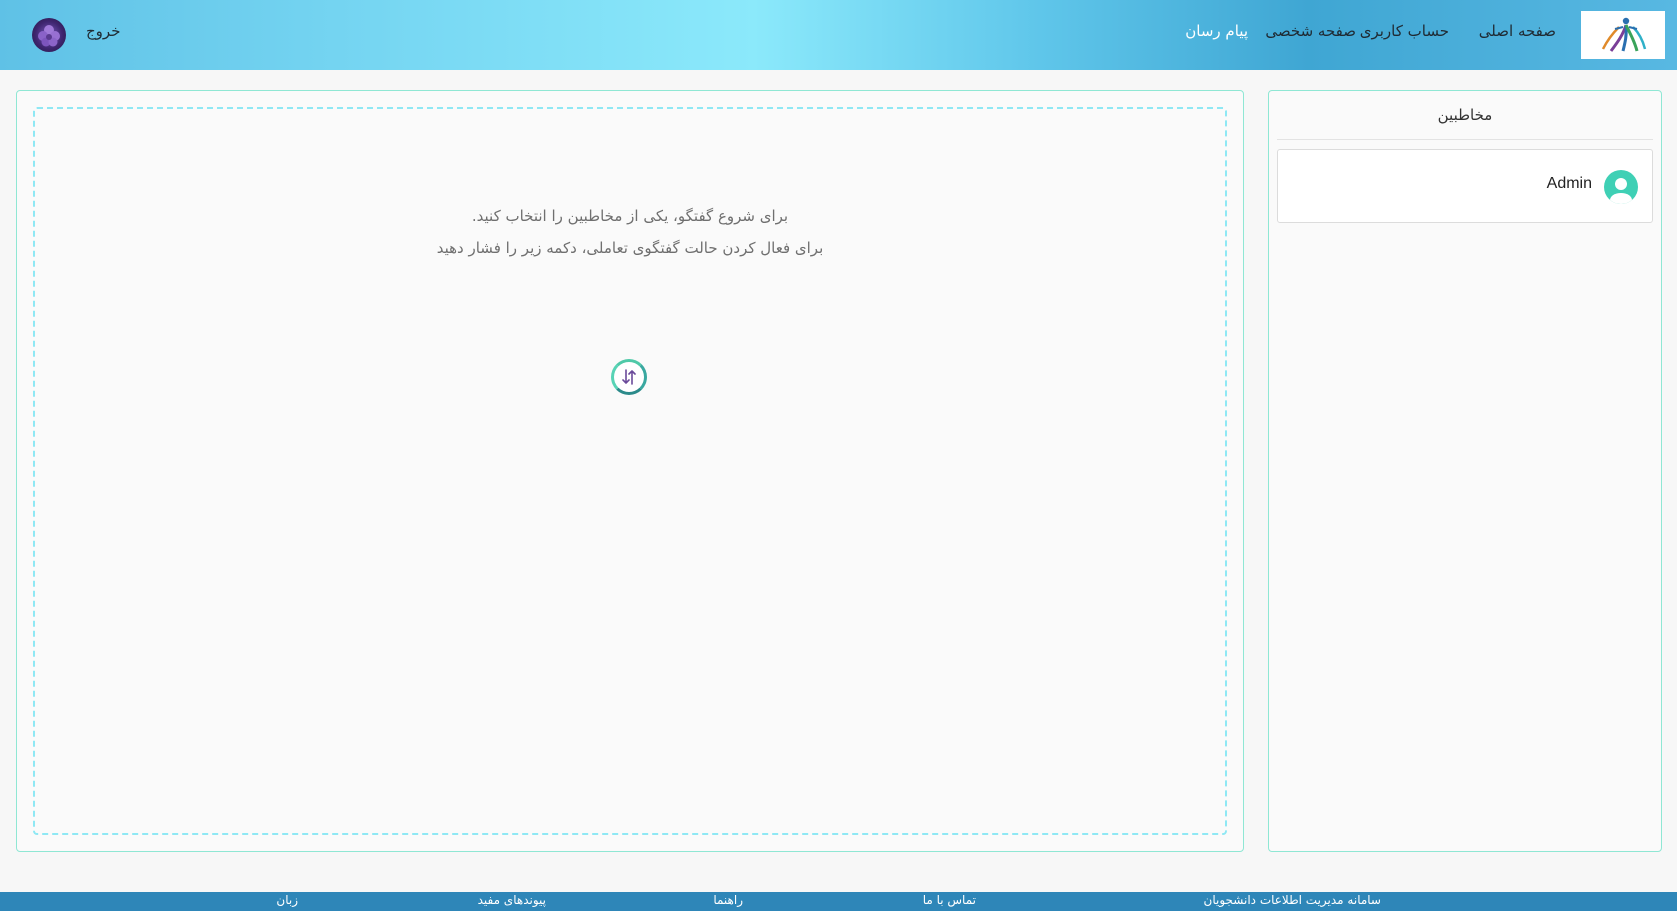 The height and width of the screenshot is (911, 1677). I want to click on user-avatar, so click(49, 35).